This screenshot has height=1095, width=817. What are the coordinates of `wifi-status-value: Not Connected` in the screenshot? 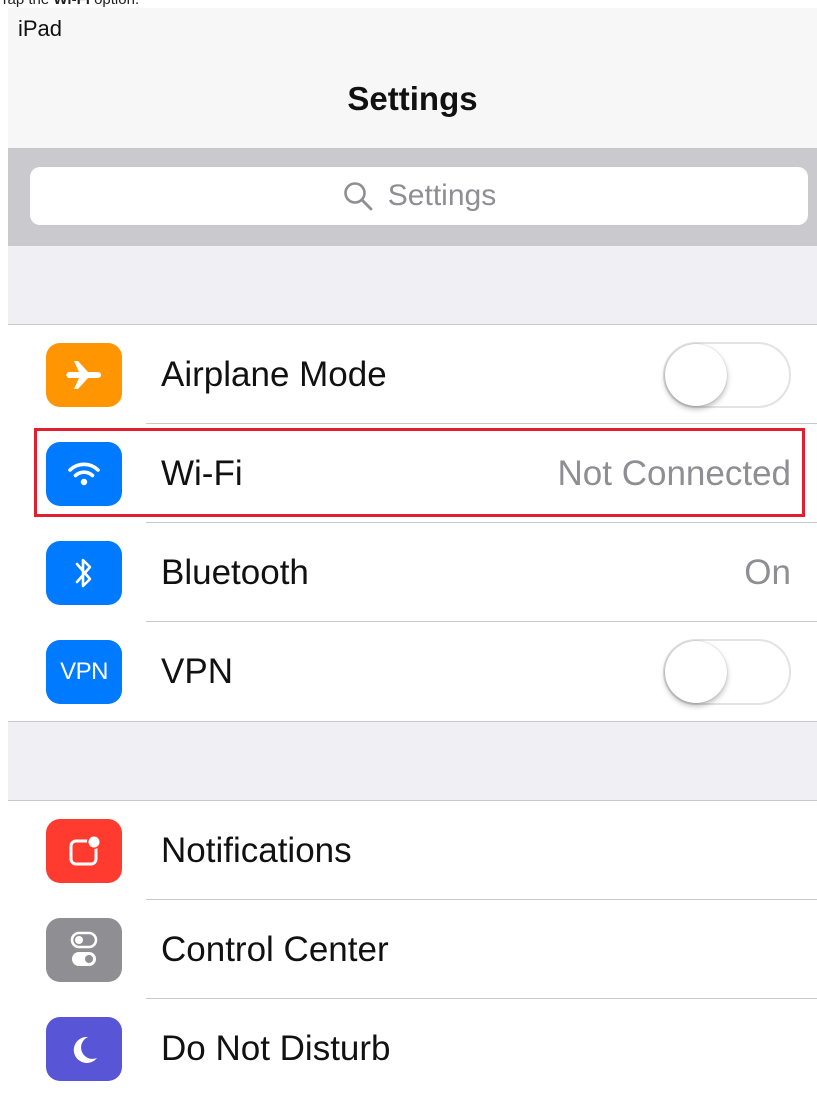 It's located at (674, 473).